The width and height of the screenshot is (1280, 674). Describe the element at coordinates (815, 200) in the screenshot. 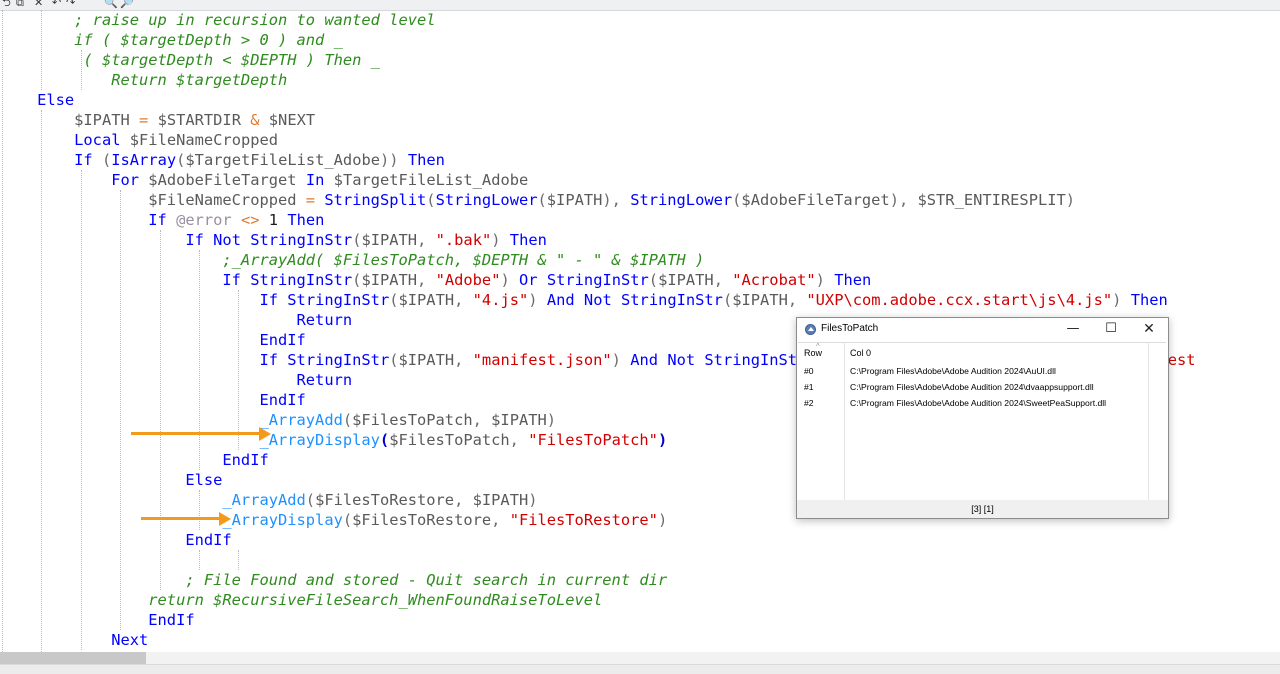

I see `code-token: $AdobeFileTarget` at that location.